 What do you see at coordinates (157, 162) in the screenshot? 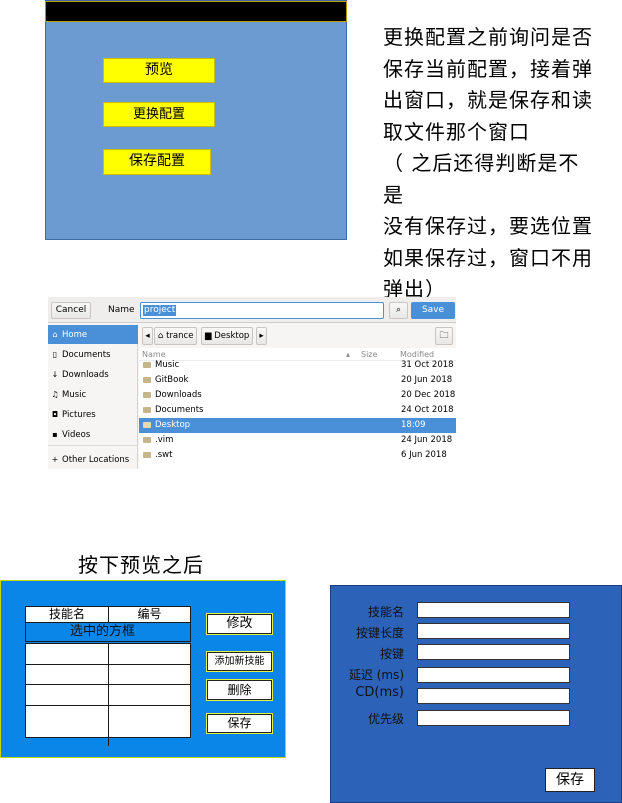
I see `save-config-button: 保存配置` at bounding box center [157, 162].